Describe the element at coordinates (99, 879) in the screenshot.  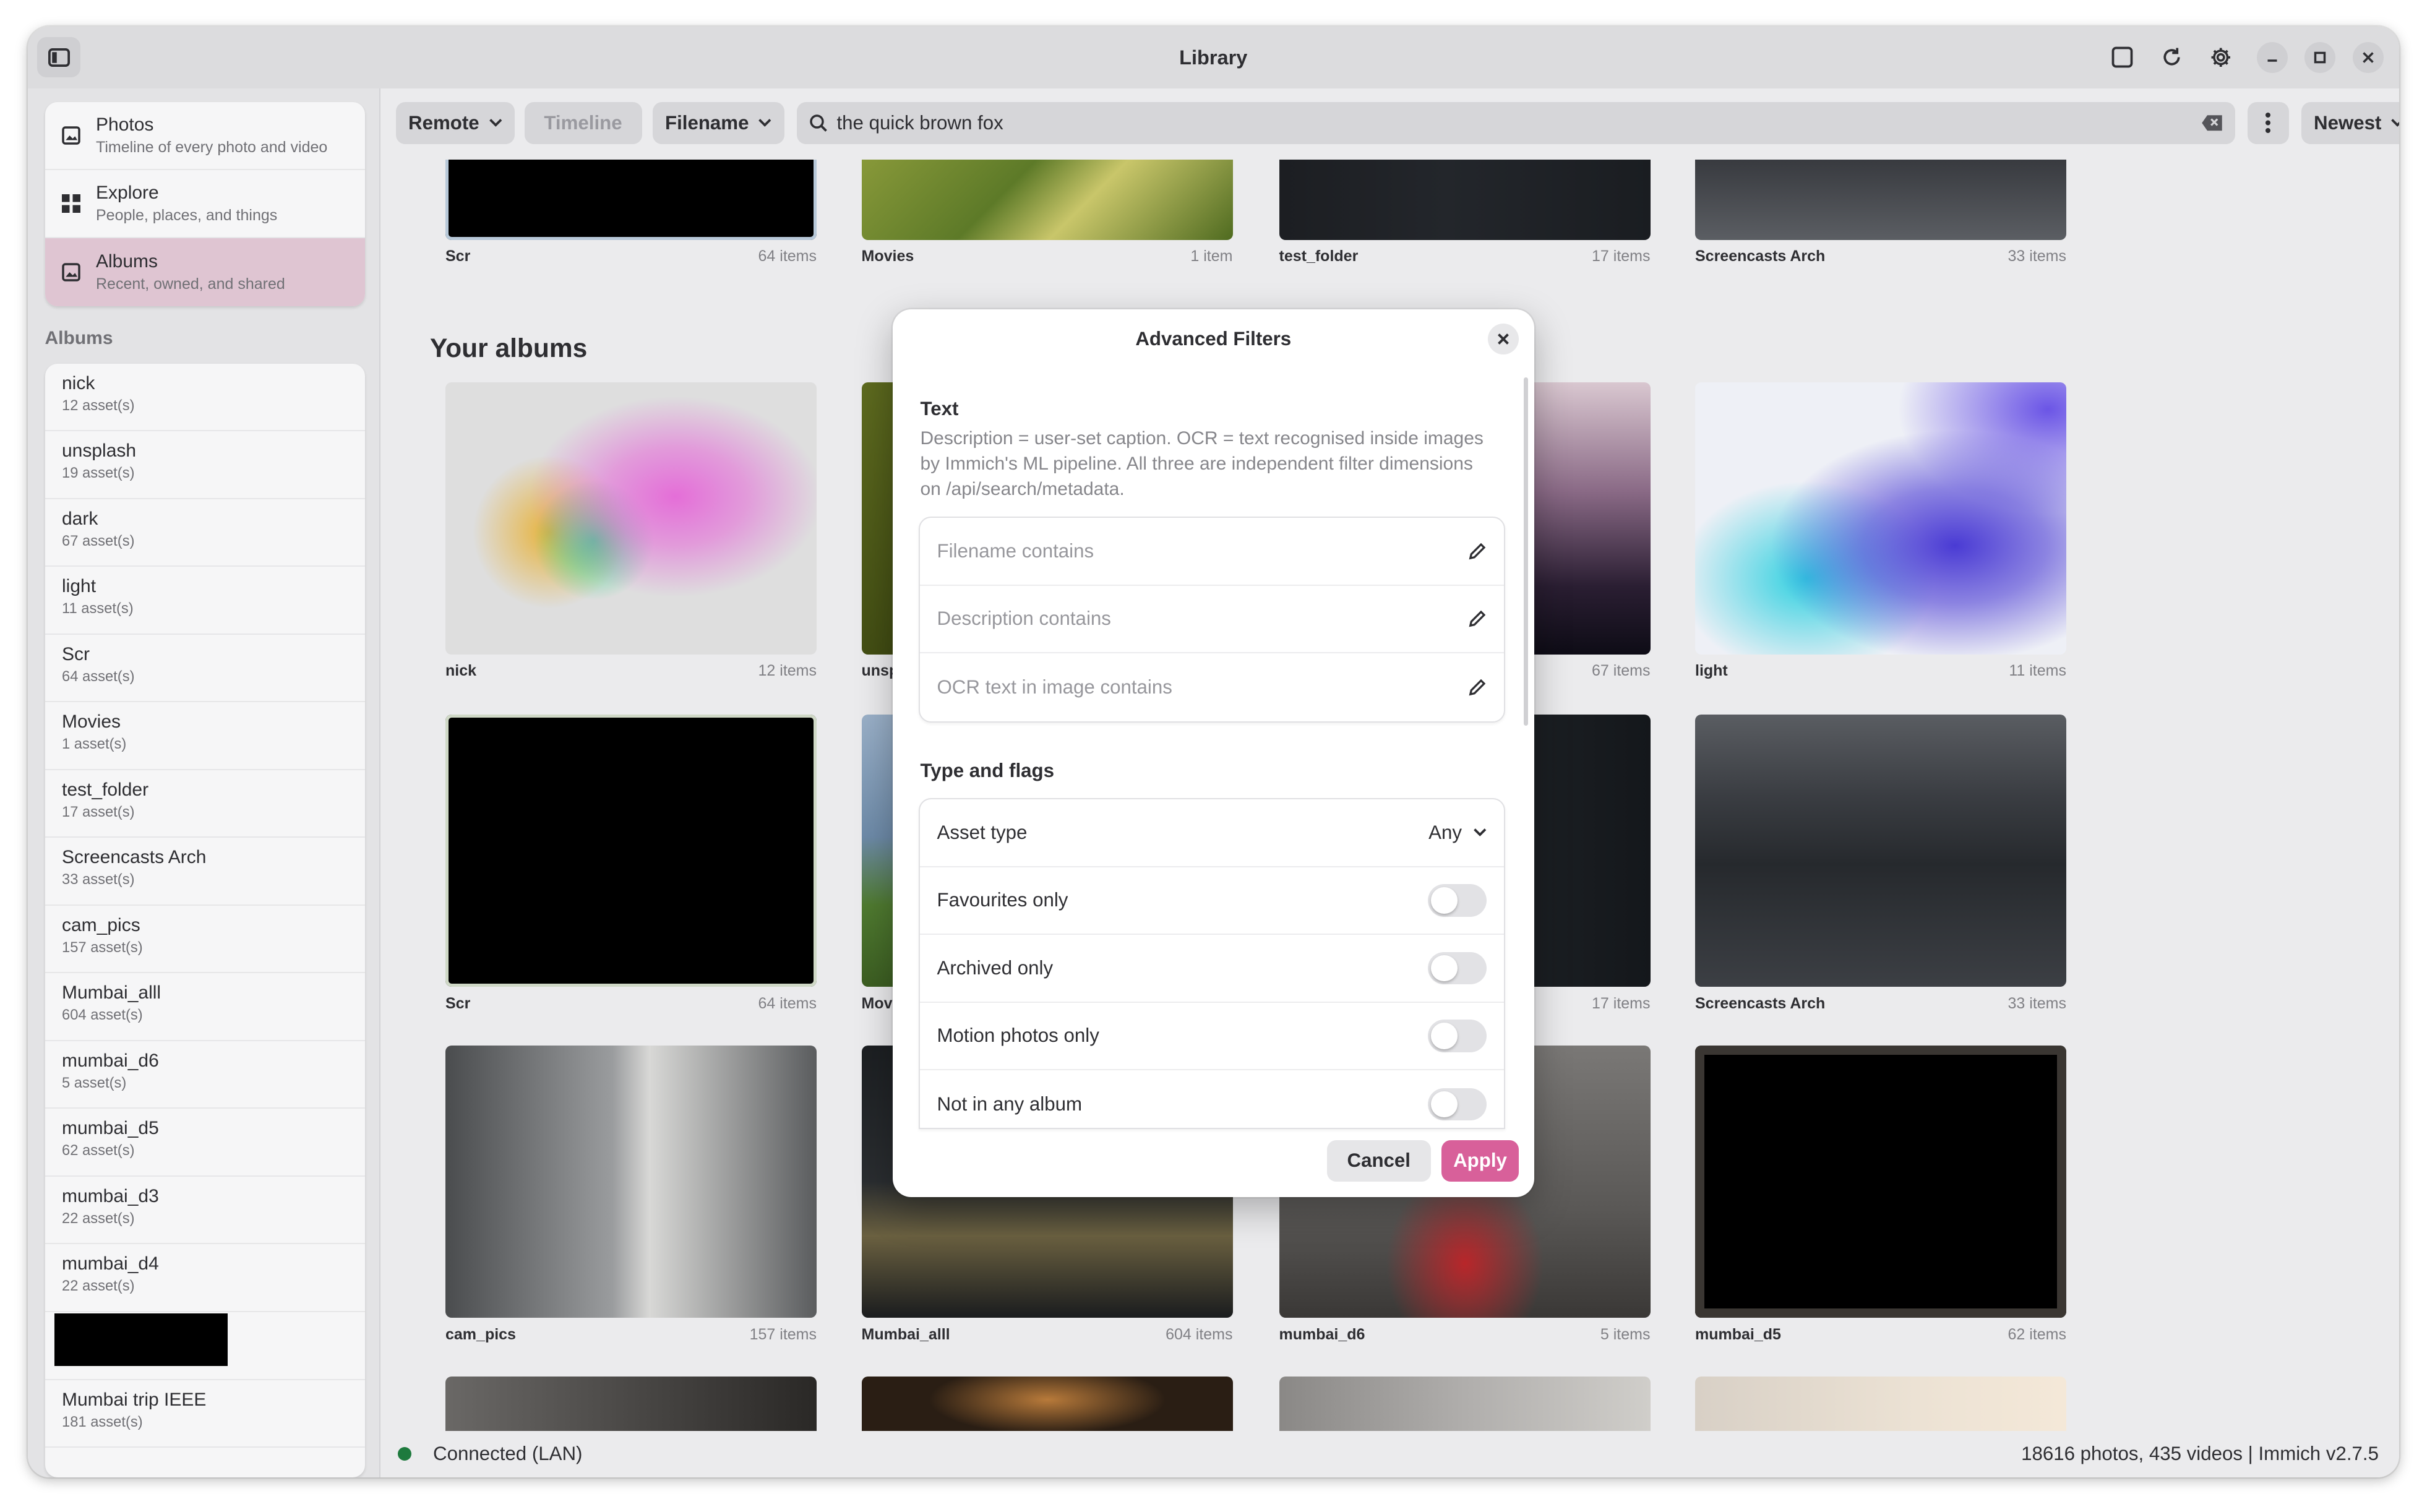
I see `album-count: 33 asset(s)` at that location.